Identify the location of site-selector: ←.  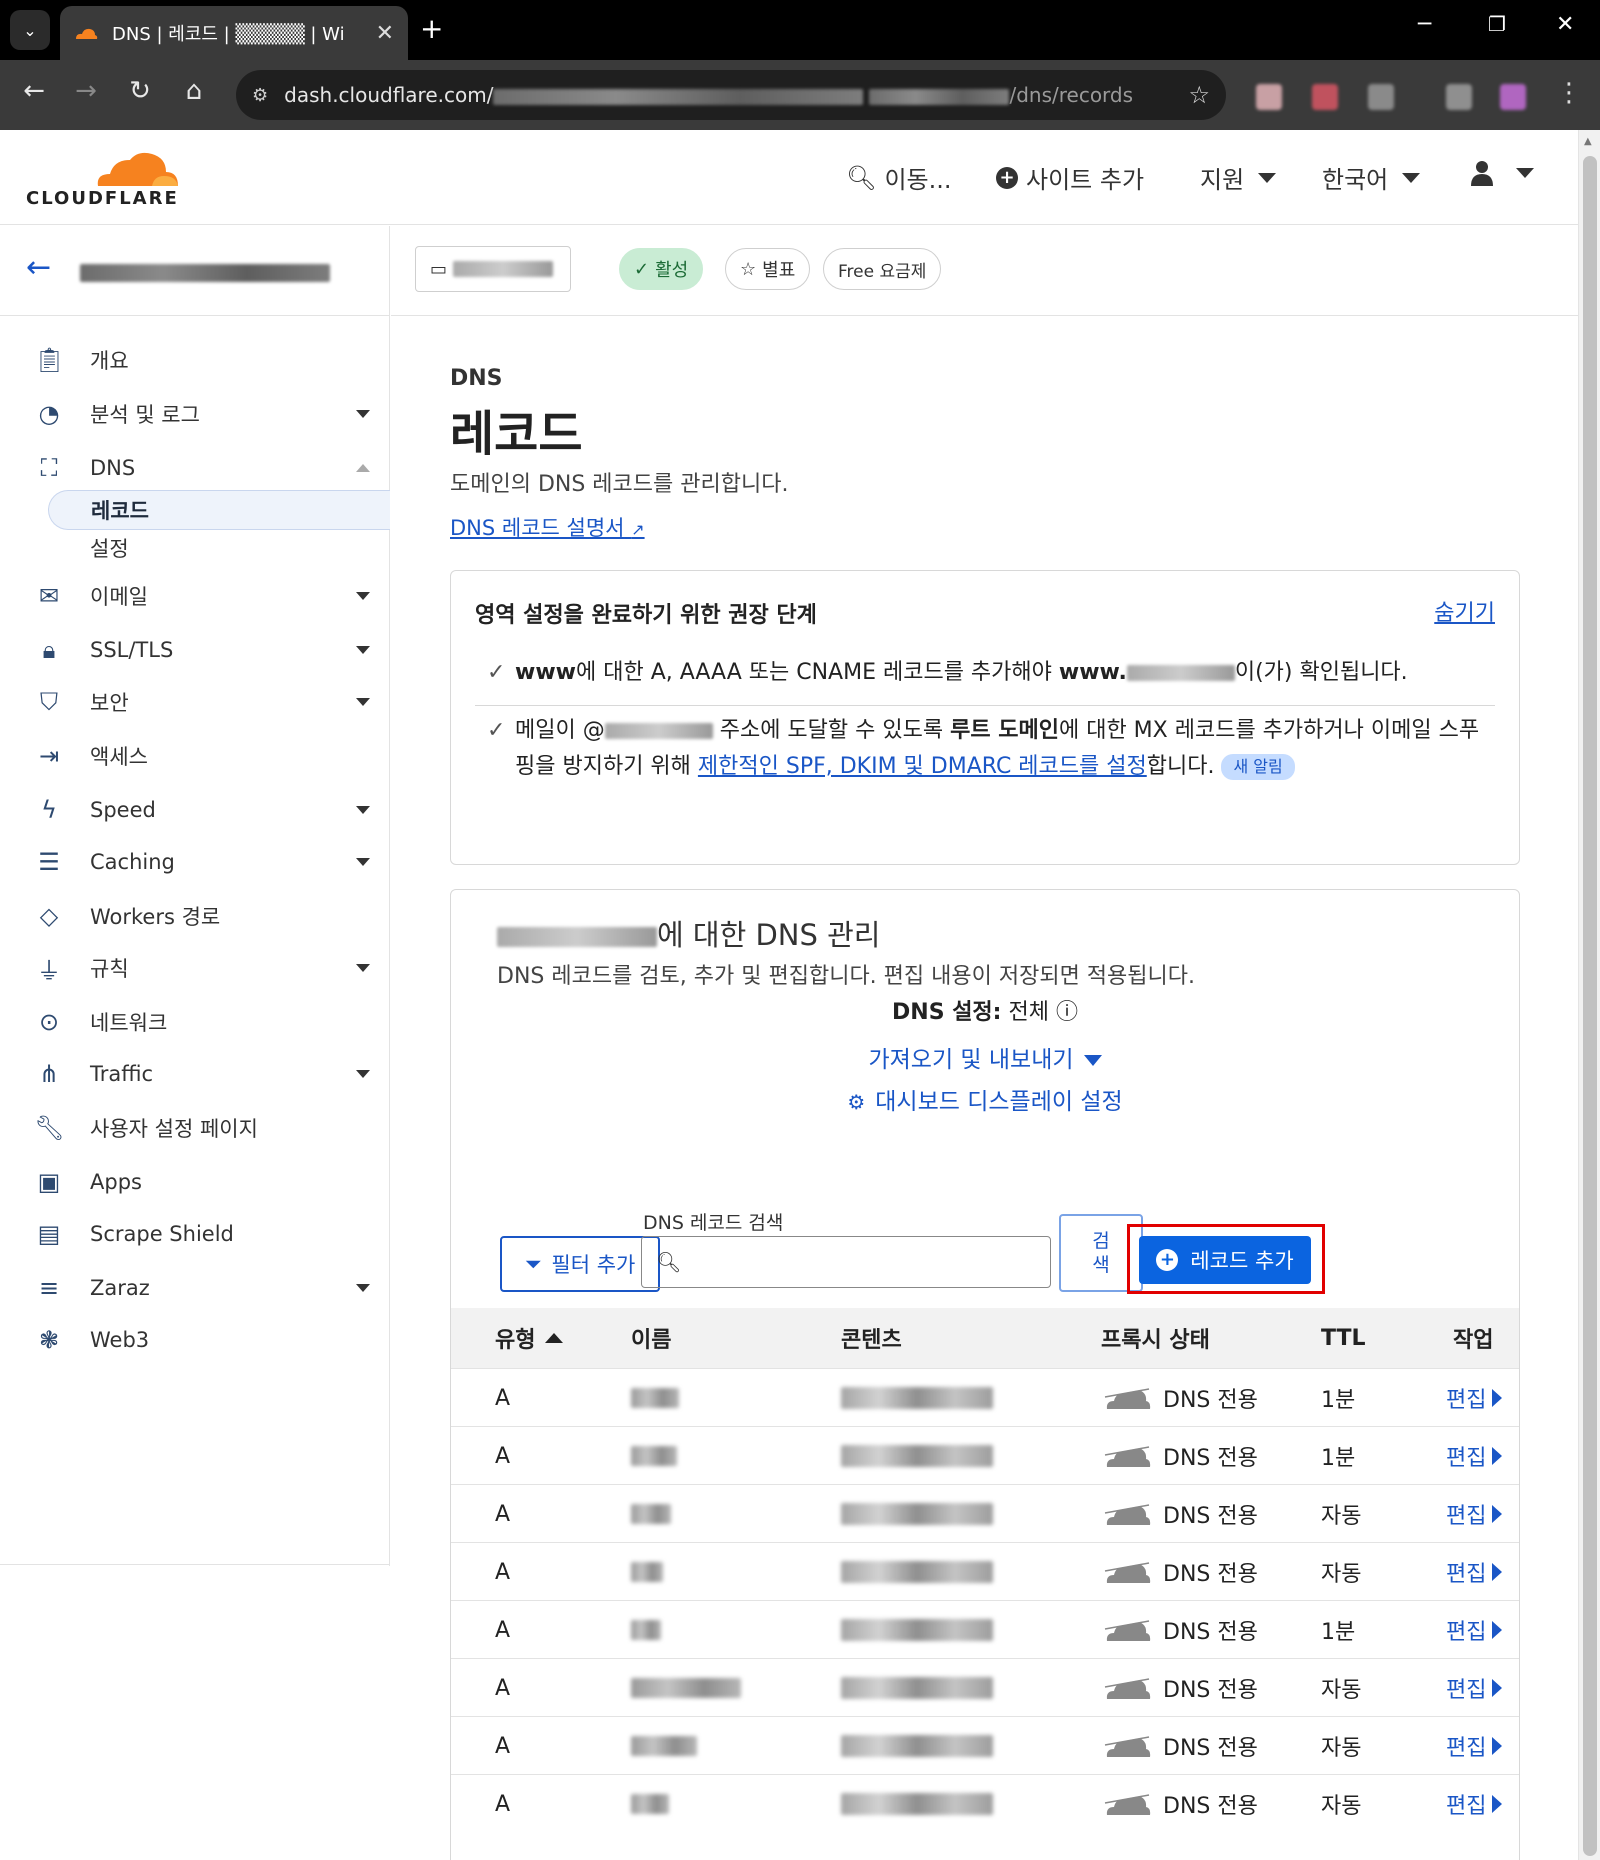
(195, 271).